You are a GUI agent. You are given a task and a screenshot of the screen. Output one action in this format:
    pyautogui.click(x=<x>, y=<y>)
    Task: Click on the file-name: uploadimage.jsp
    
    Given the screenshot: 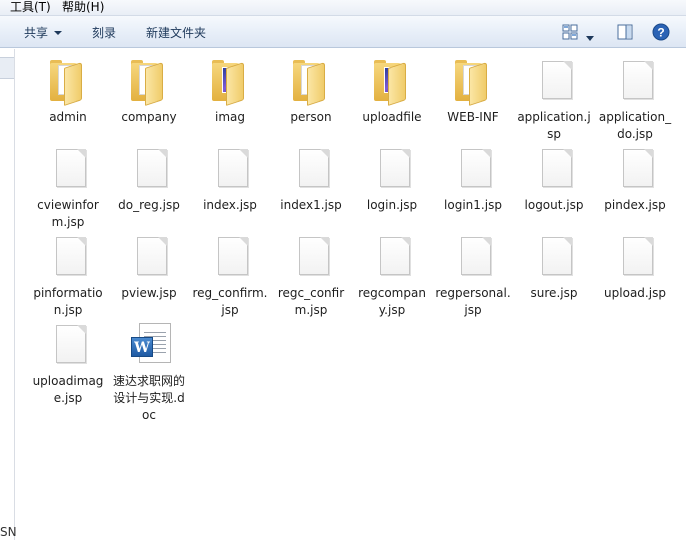 What is the action you would take?
    pyautogui.click(x=68, y=389)
    